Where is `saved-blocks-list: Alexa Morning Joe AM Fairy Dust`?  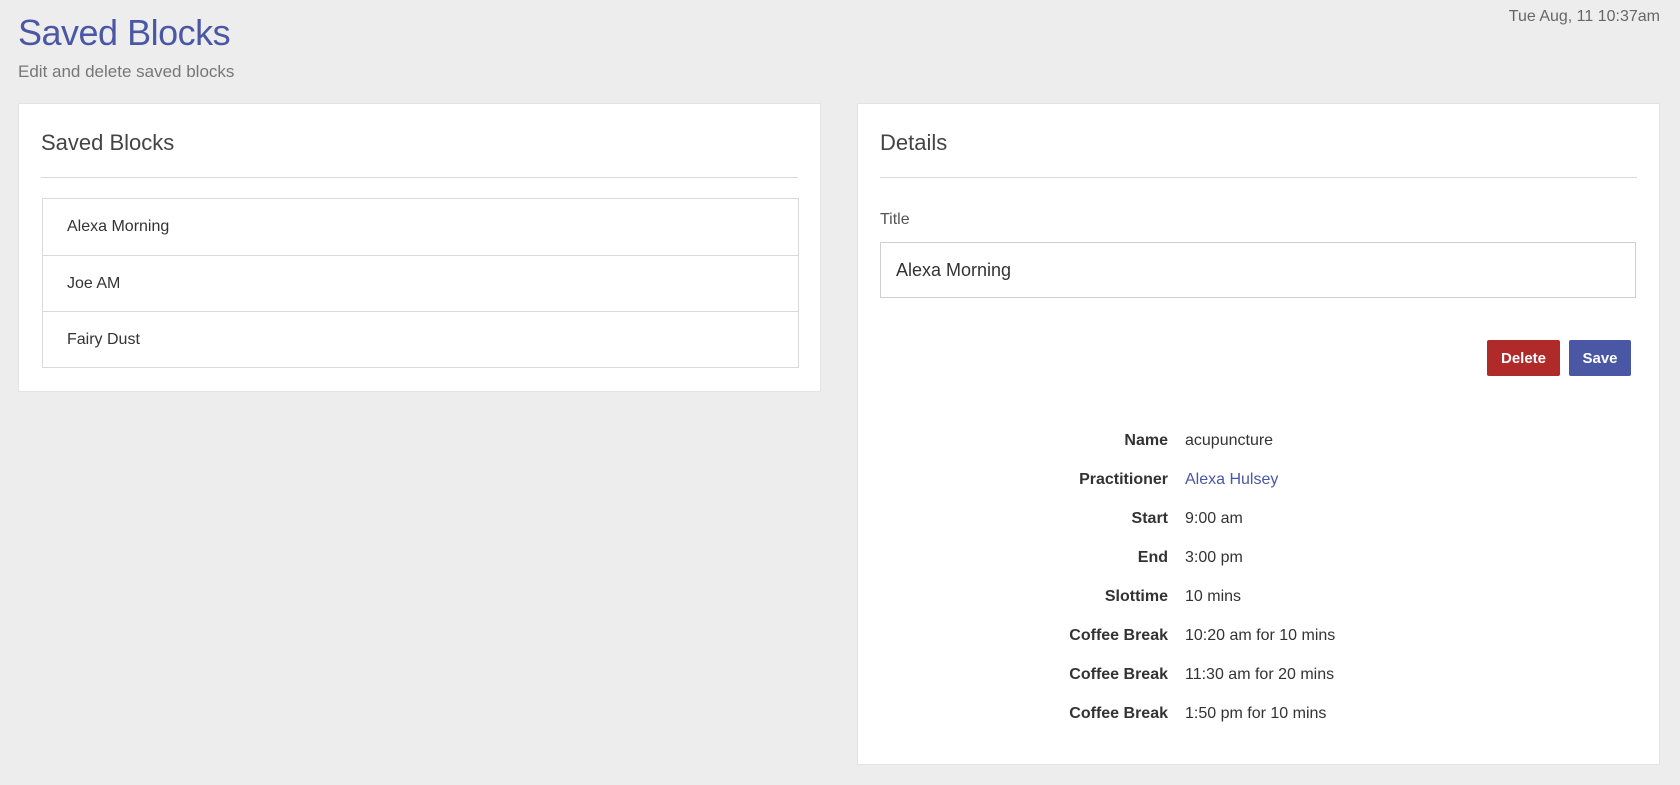 saved-blocks-list: Alexa Morning Joe AM Fairy Dust is located at coordinates (420, 283).